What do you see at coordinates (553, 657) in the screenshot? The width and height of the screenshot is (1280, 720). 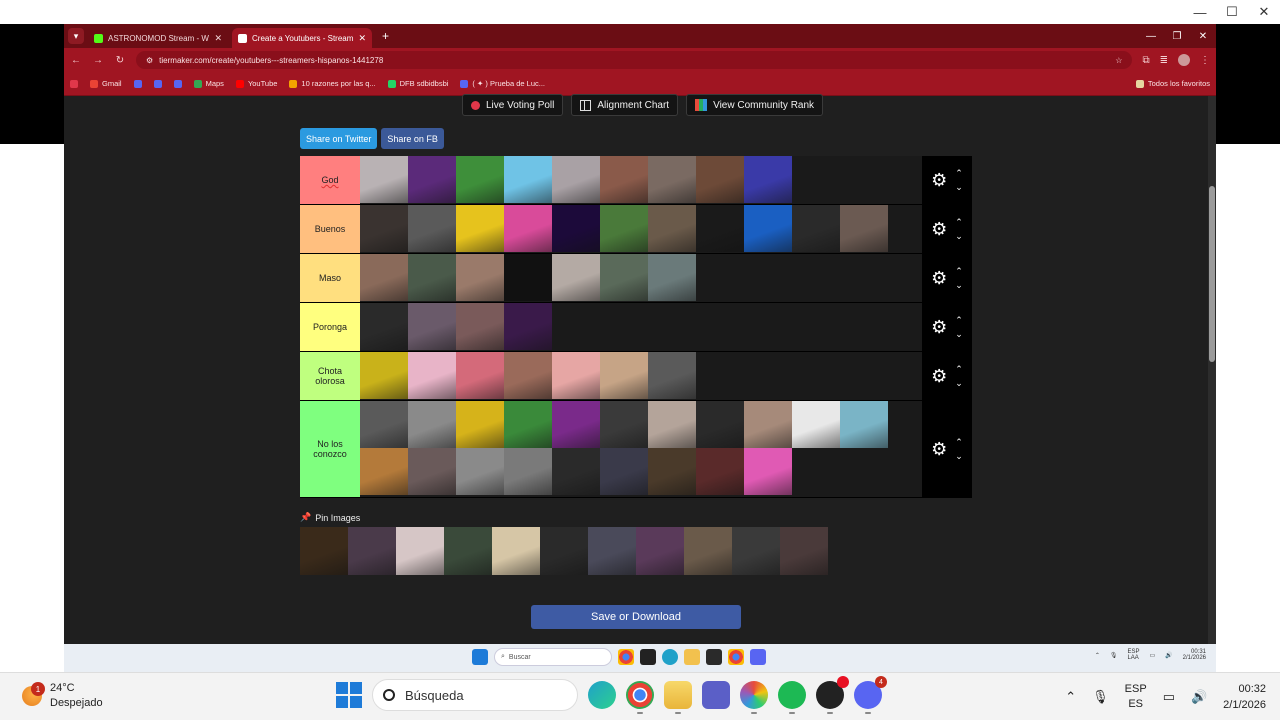 I see `recorded-search-box: ⌕ Buscar` at bounding box center [553, 657].